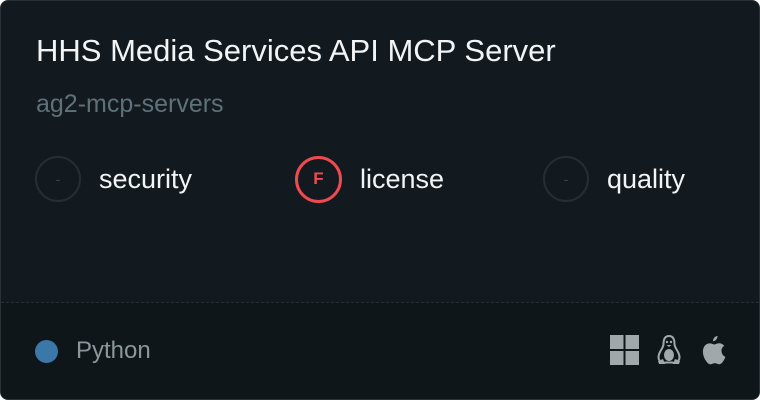 The image size is (760, 400). What do you see at coordinates (113, 350) in the screenshot?
I see `language-label: Python` at bounding box center [113, 350].